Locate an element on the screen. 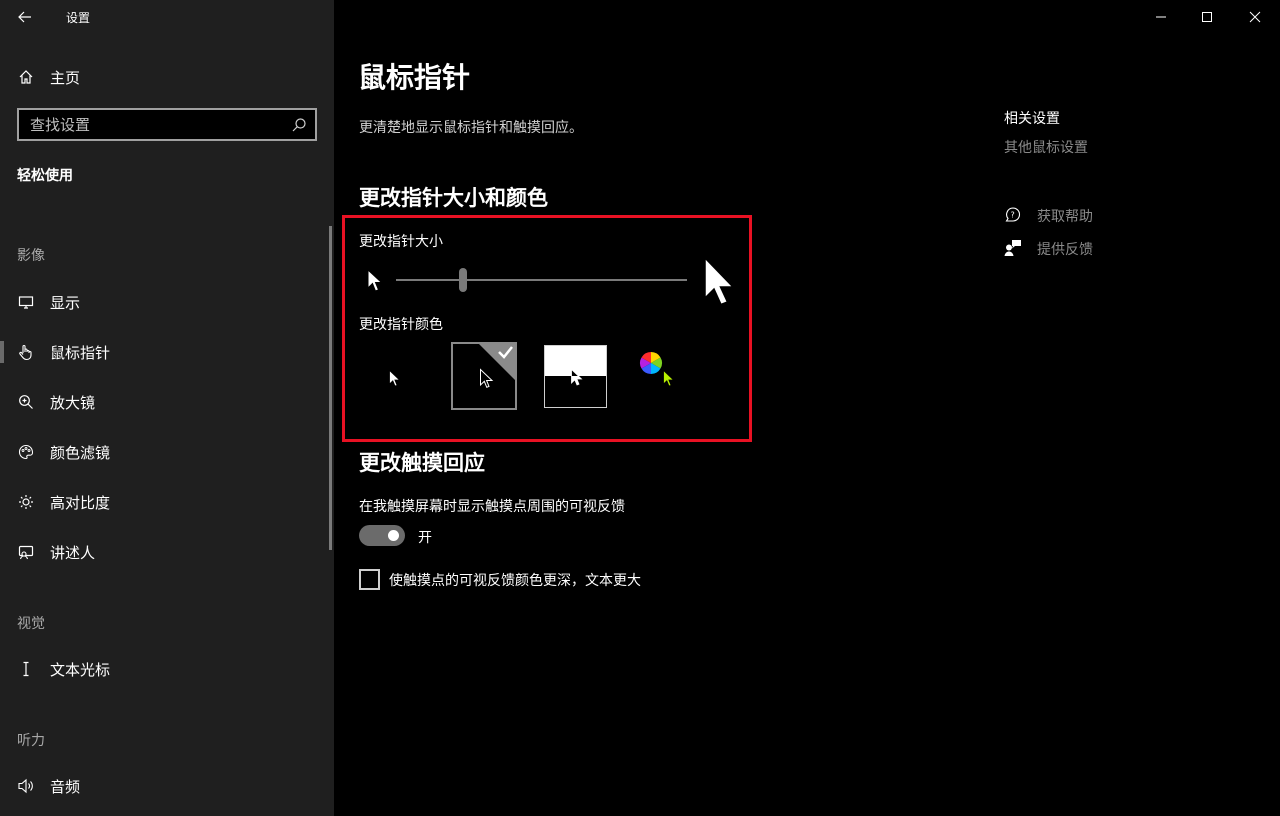 This screenshot has height=816, width=1280. pointer-size-slider-thumb is located at coordinates (462, 280).